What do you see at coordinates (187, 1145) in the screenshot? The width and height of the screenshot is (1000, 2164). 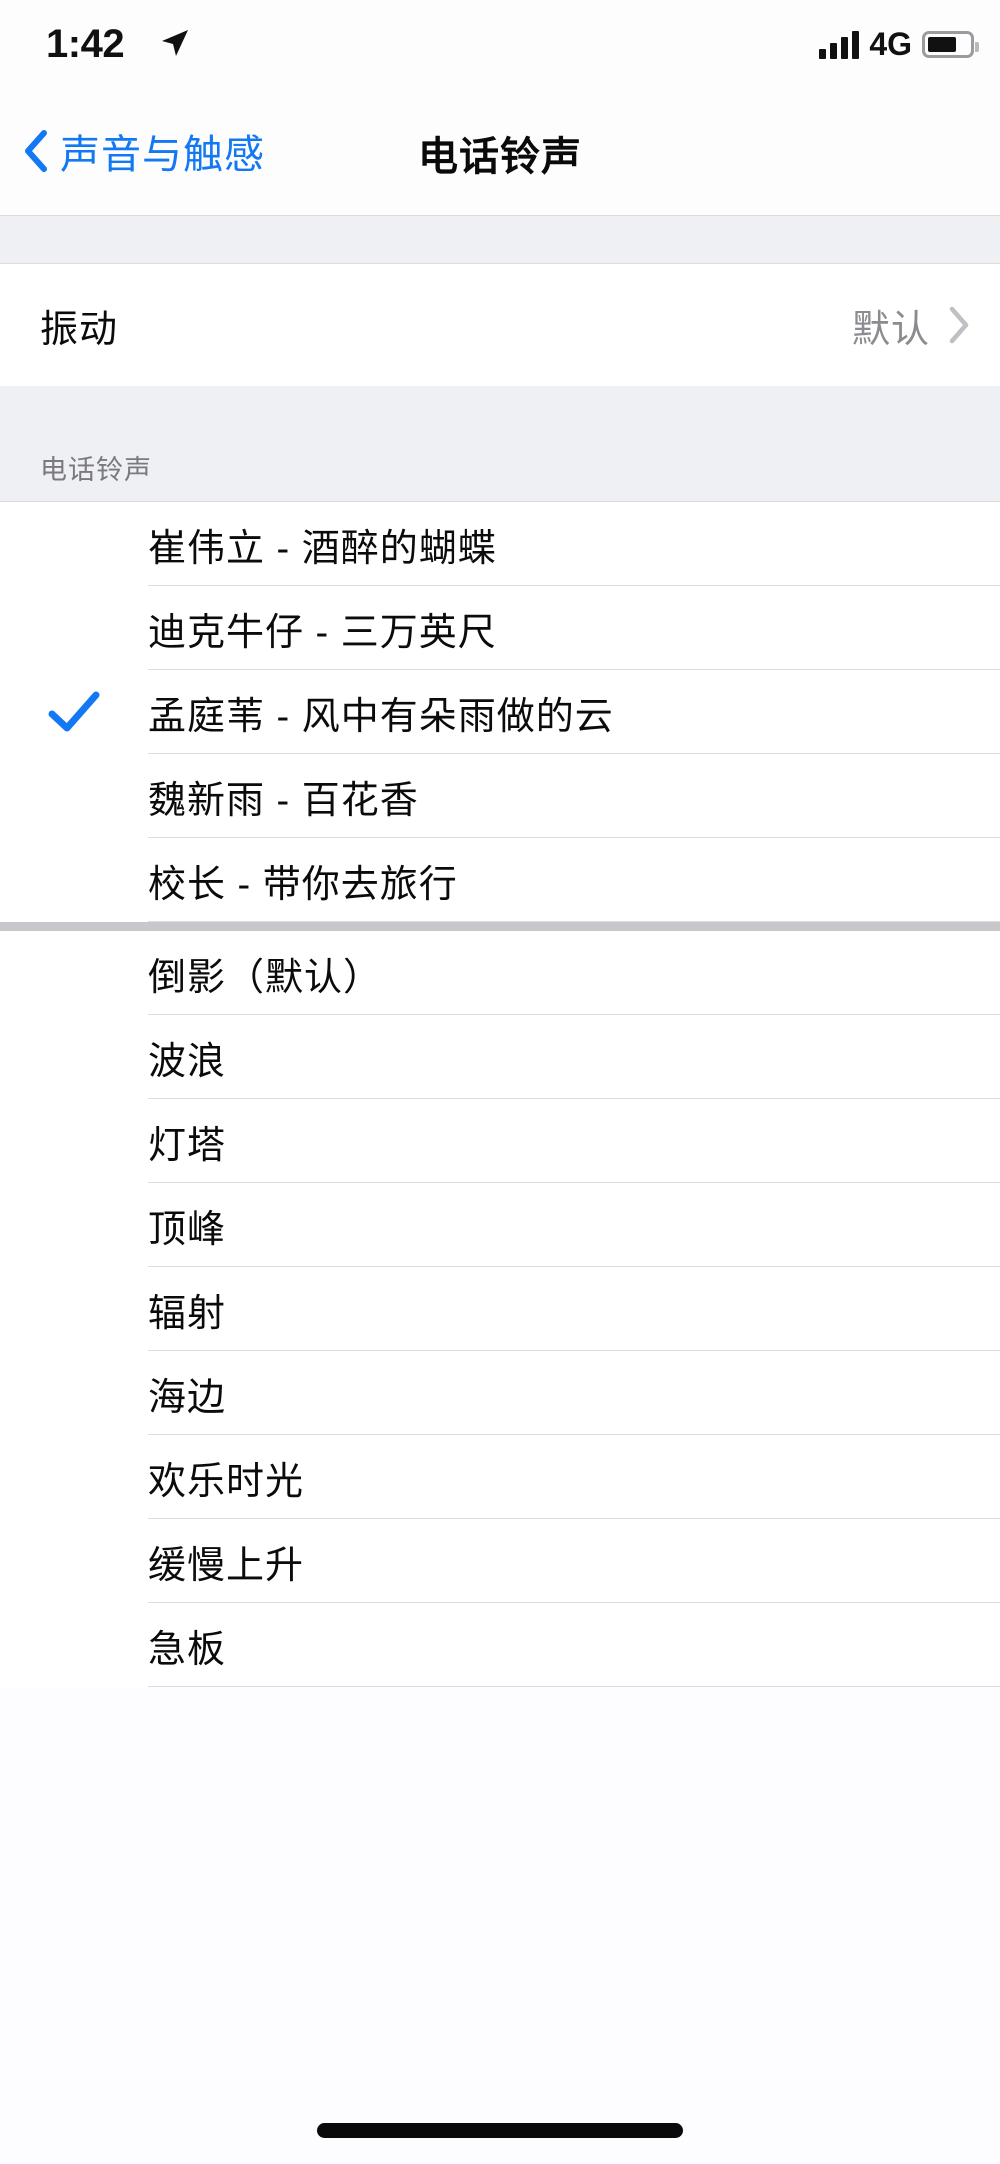 I see `default-ringtone-label: 灯塔` at bounding box center [187, 1145].